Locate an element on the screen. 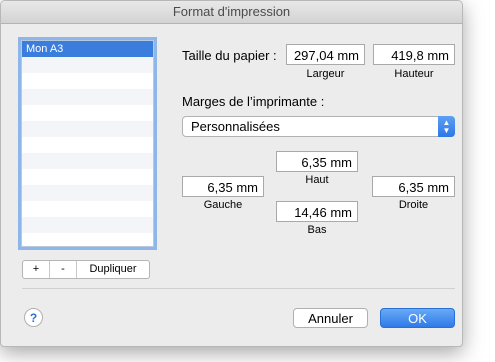  remove-button: - is located at coordinates (63, 269).